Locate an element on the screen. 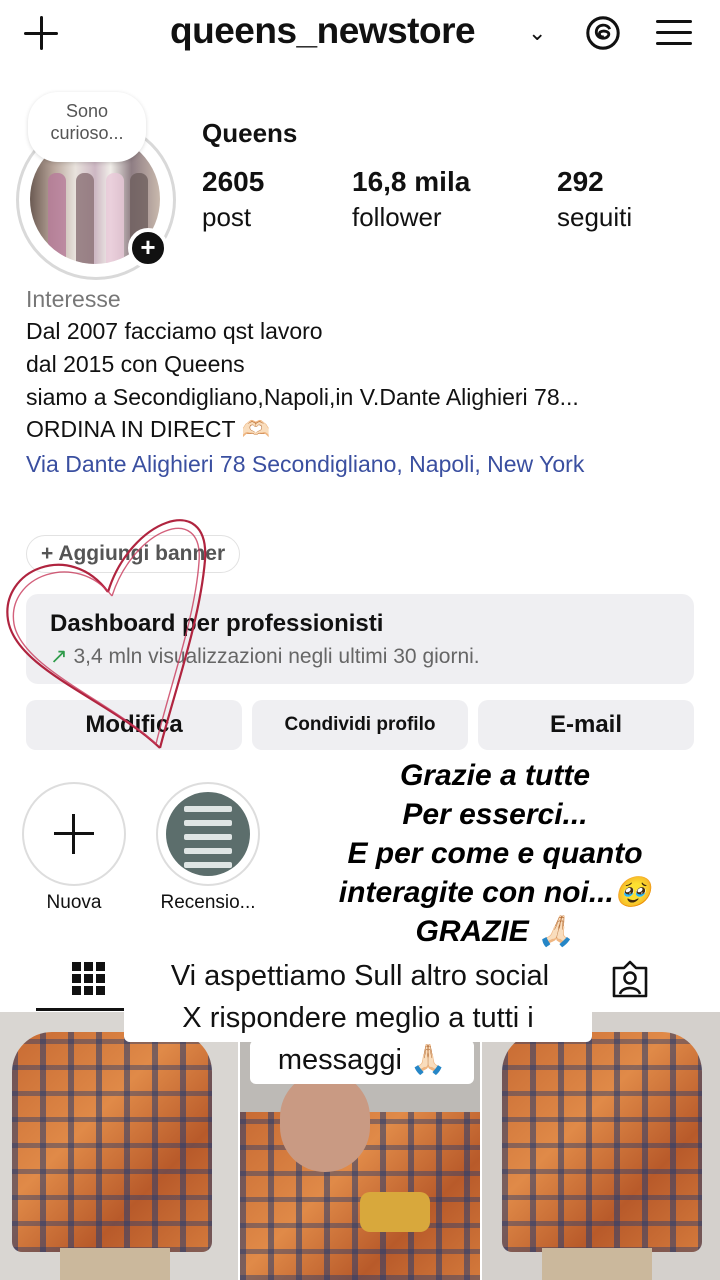 Image resolution: width=720 pixels, height=1280 pixels. profile-name: Queens is located at coordinates (250, 133).